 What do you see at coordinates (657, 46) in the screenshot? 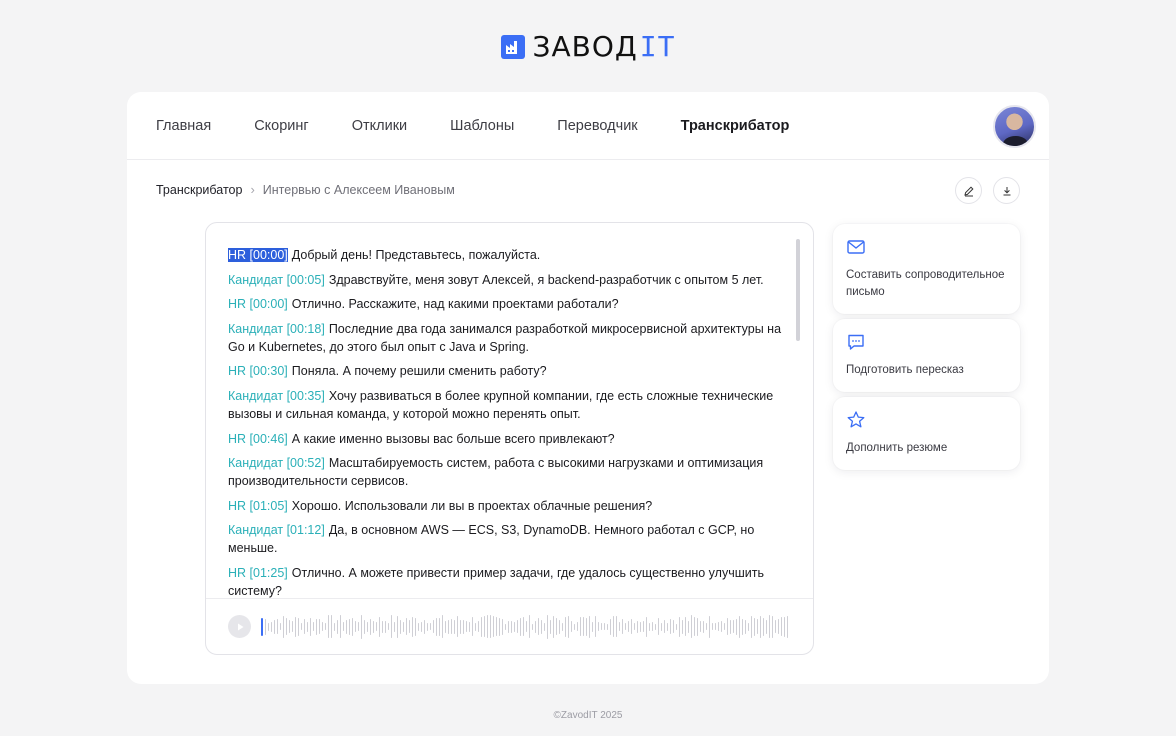
I see `brand-name-suffix: IT` at bounding box center [657, 46].